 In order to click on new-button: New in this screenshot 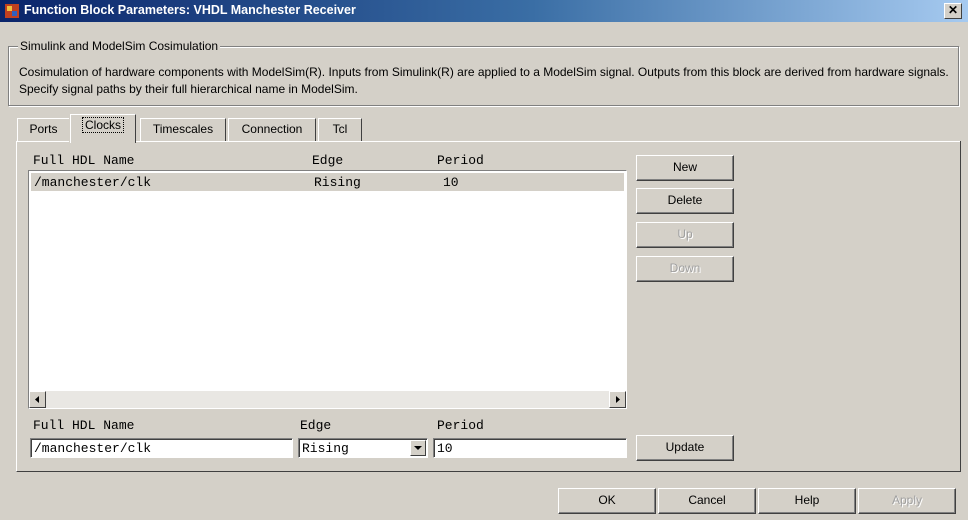, I will do `click(685, 168)`.